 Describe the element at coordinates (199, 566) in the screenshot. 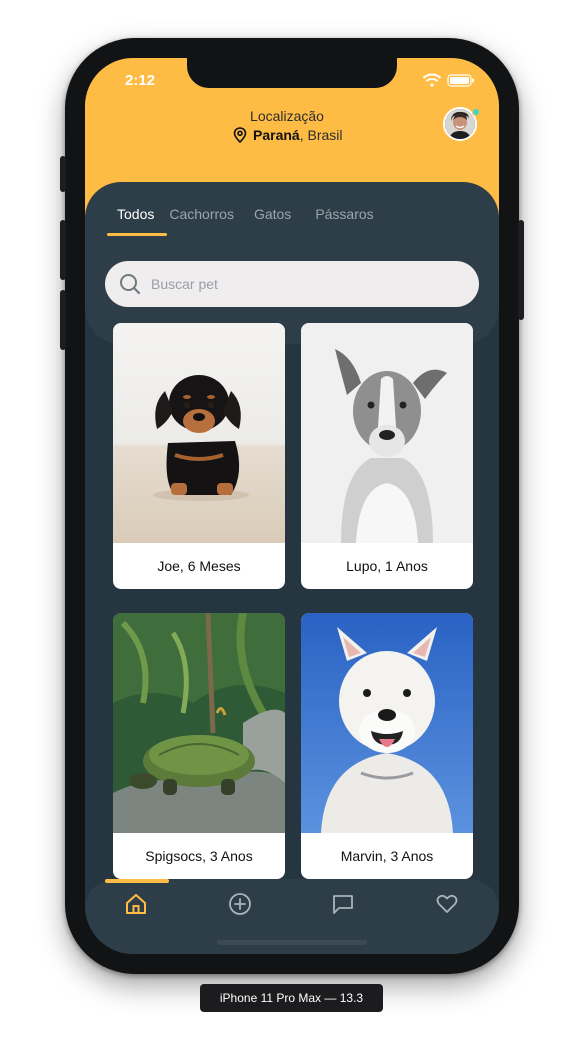

I see `pet-name: Joe, 6 Meses` at that location.